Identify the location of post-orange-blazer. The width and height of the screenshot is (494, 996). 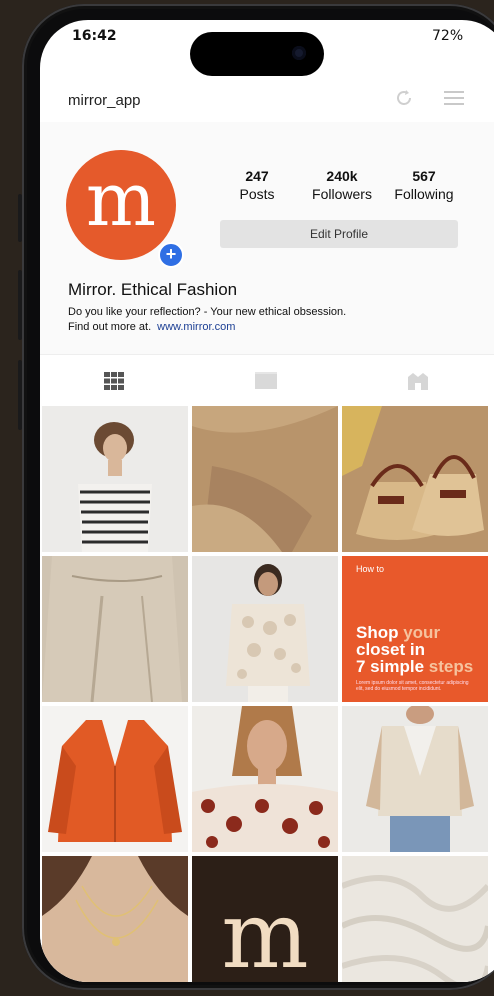
(115, 781).